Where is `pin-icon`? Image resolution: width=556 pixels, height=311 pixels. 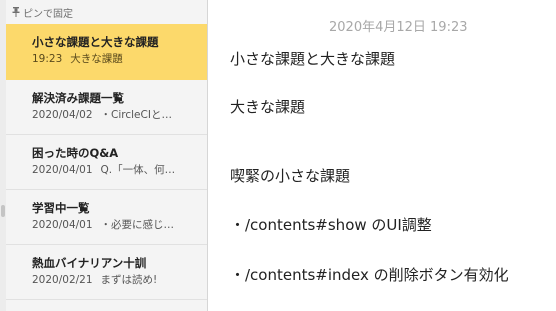
pin-icon is located at coordinates (16, 12).